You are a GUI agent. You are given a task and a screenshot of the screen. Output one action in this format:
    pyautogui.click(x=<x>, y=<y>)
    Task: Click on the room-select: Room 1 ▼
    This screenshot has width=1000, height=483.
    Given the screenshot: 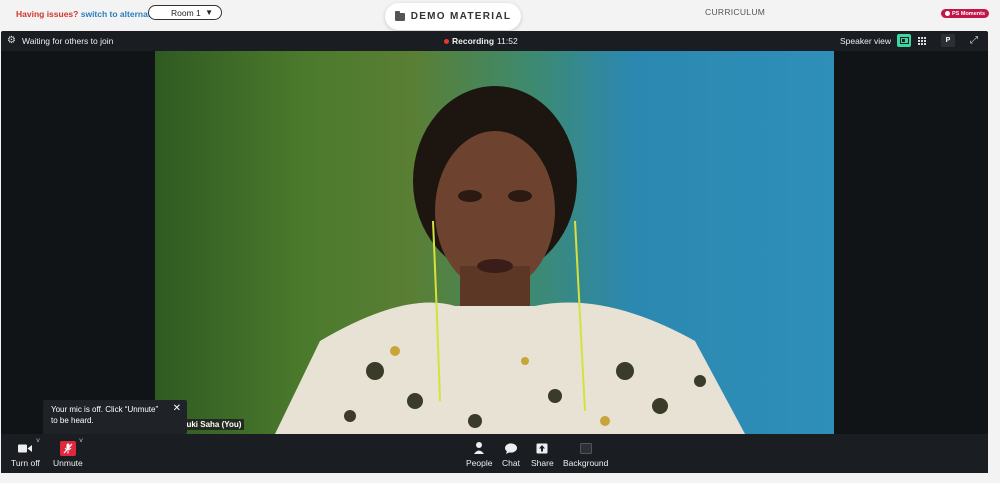 What is the action you would take?
    pyautogui.click(x=185, y=12)
    